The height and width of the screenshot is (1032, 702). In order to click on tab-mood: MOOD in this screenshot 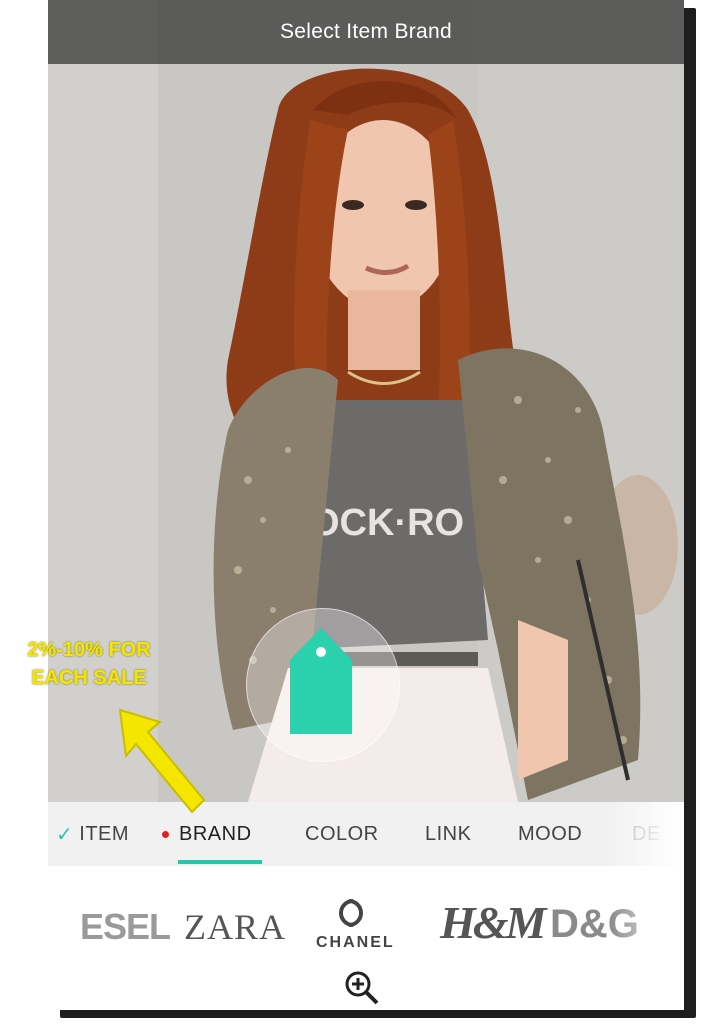, I will do `click(550, 834)`.